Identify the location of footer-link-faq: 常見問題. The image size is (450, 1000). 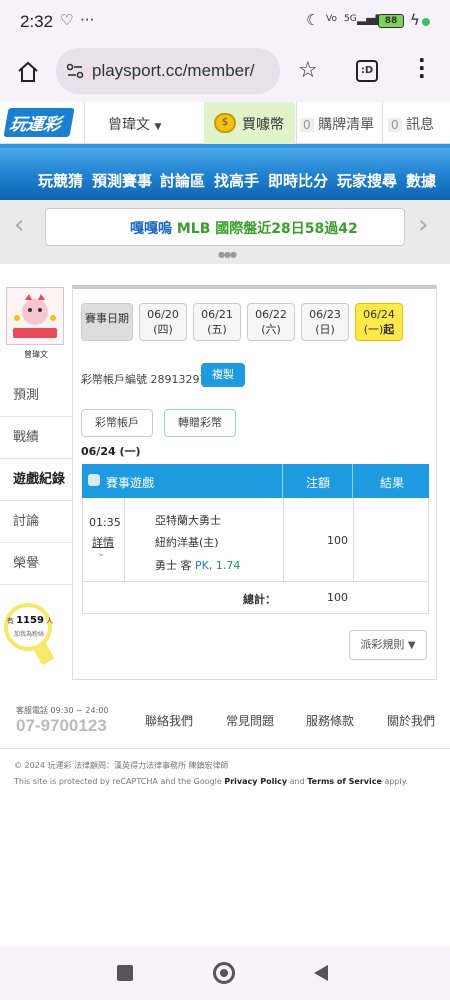
(250, 720).